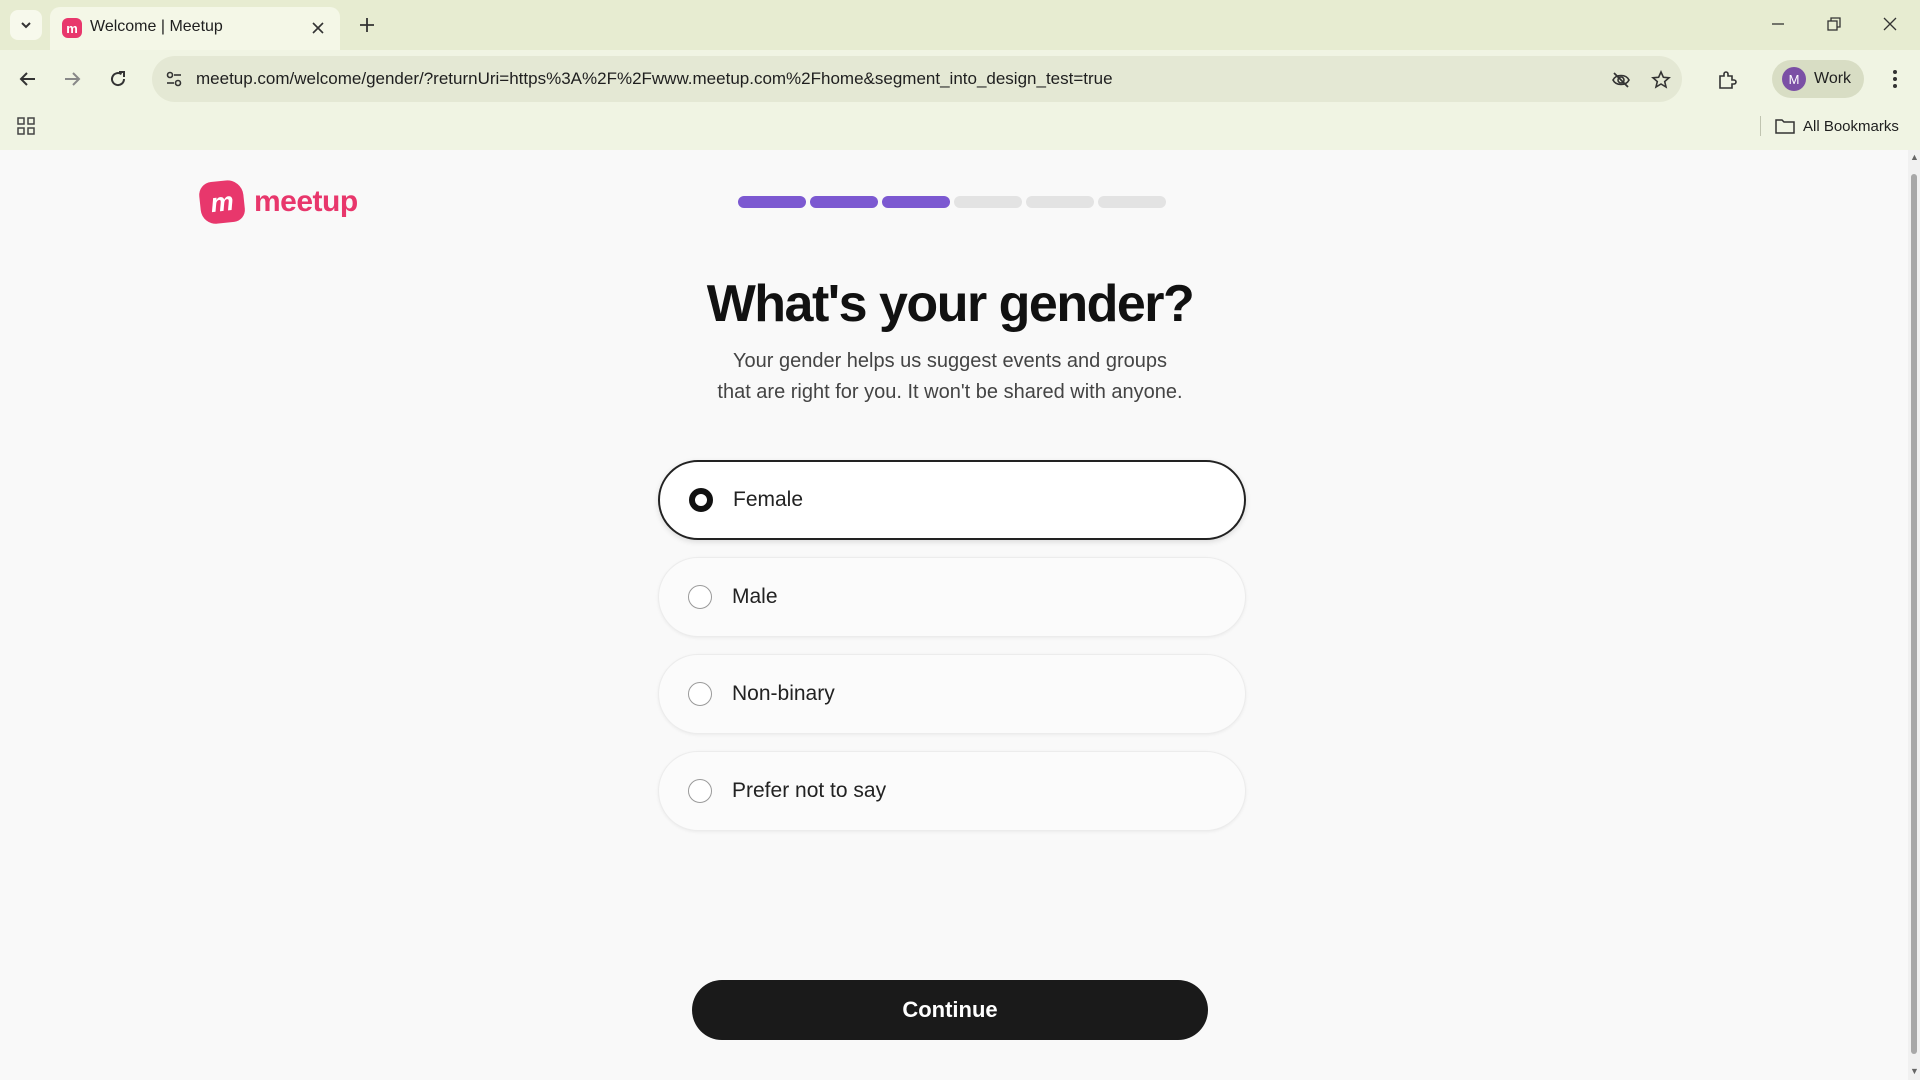 Image resolution: width=1920 pixels, height=1080 pixels. What do you see at coordinates (952, 694) in the screenshot?
I see `gender-option-non-binary: Non-binary` at bounding box center [952, 694].